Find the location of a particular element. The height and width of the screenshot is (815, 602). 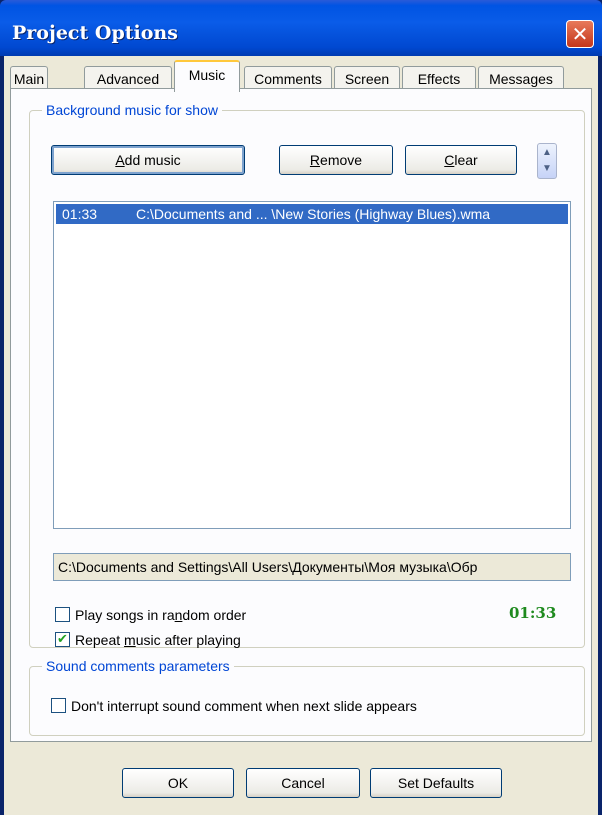

checkmark-icon: ✔ is located at coordinates (62, 639).